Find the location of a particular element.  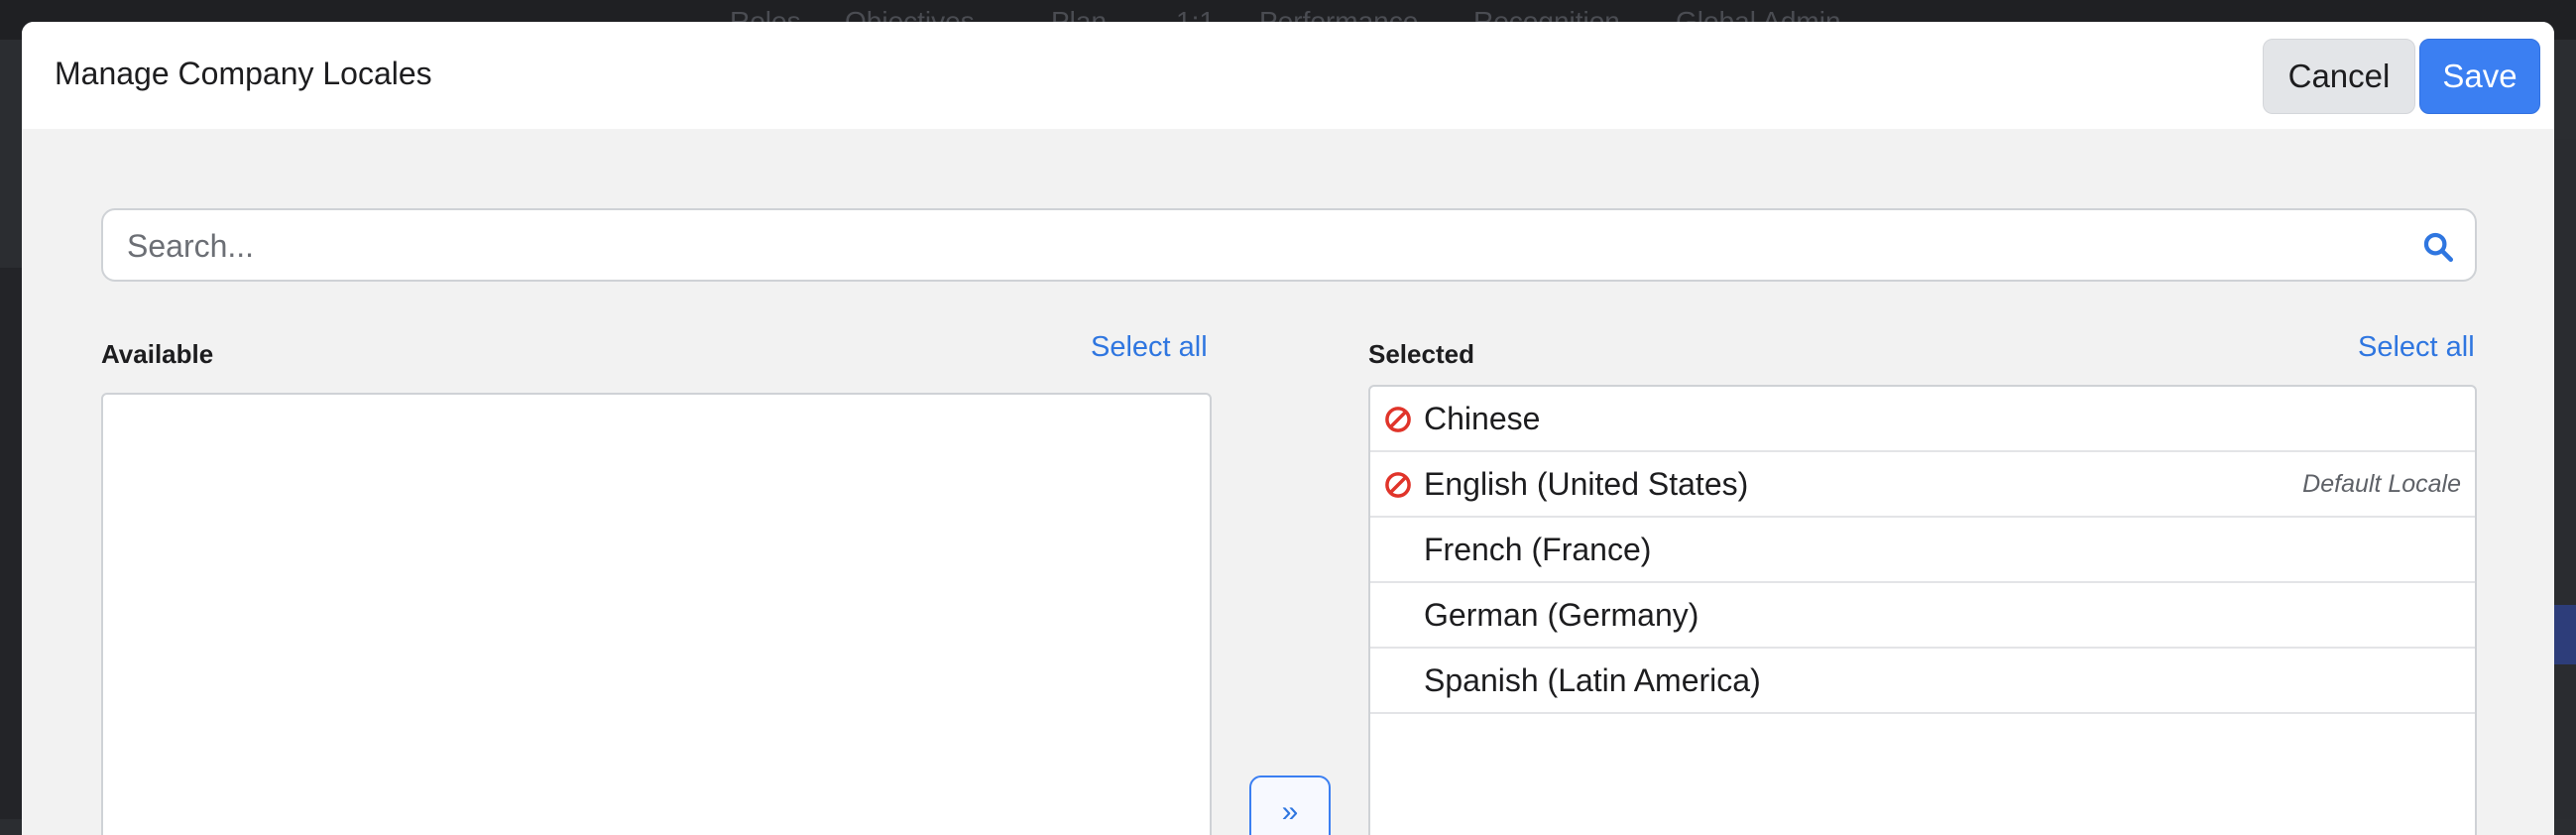

available-label: Available is located at coordinates (157, 354).